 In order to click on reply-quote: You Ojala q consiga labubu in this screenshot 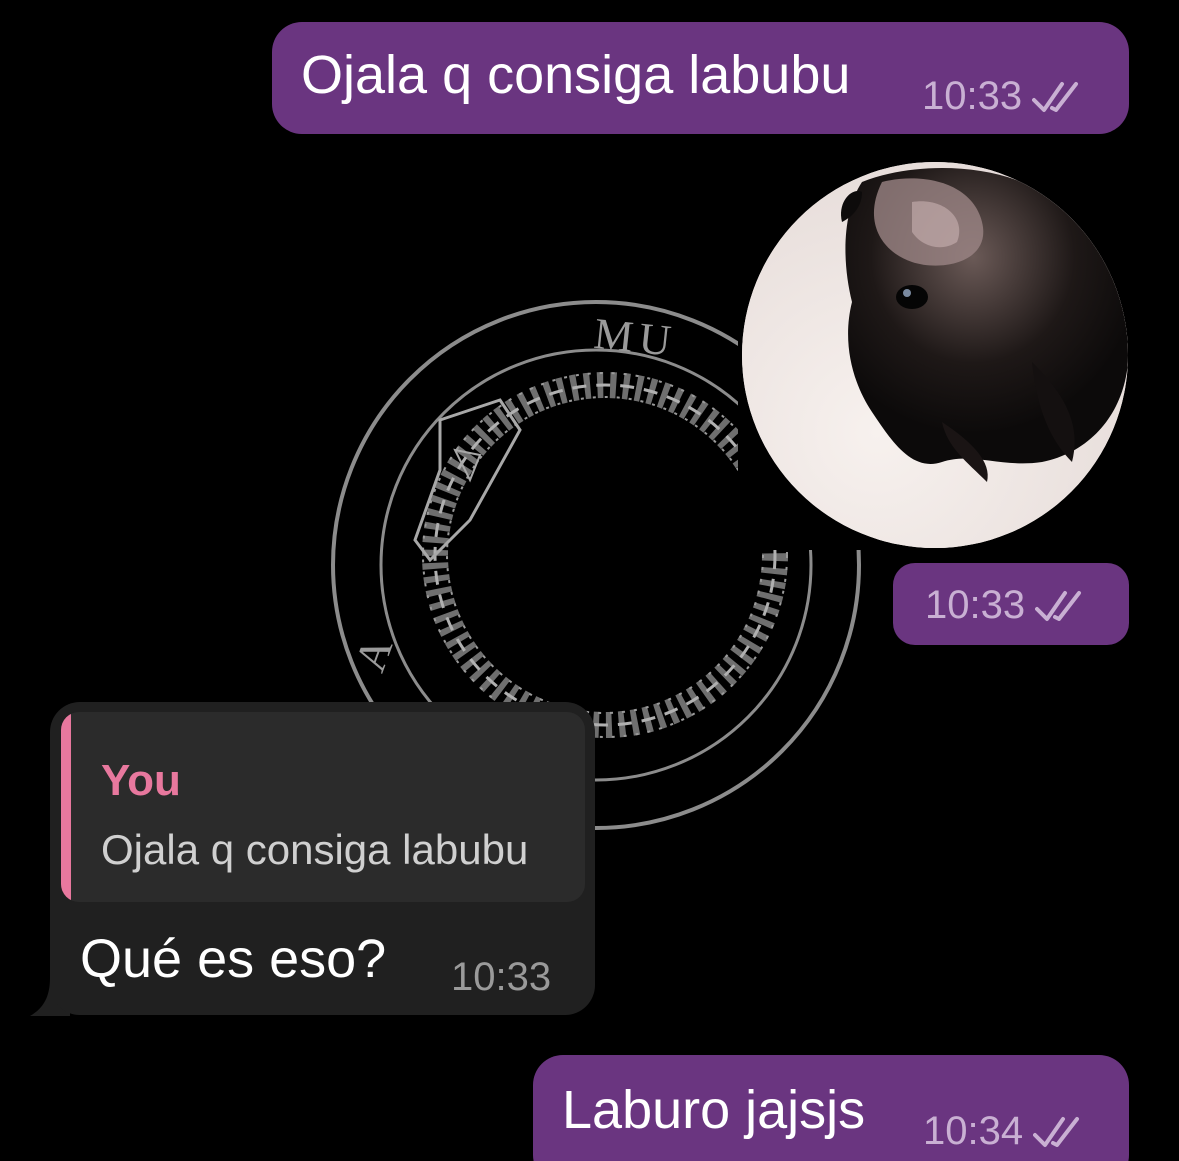, I will do `click(323, 807)`.